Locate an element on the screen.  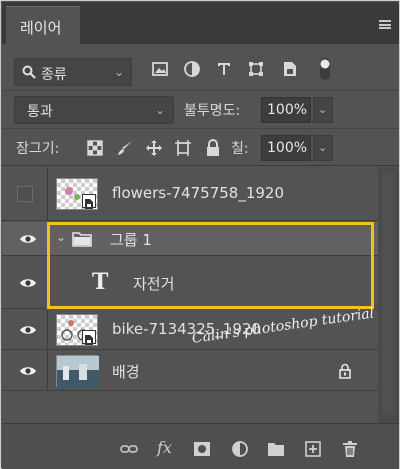
lock-position-icon is located at coordinates (154, 148).